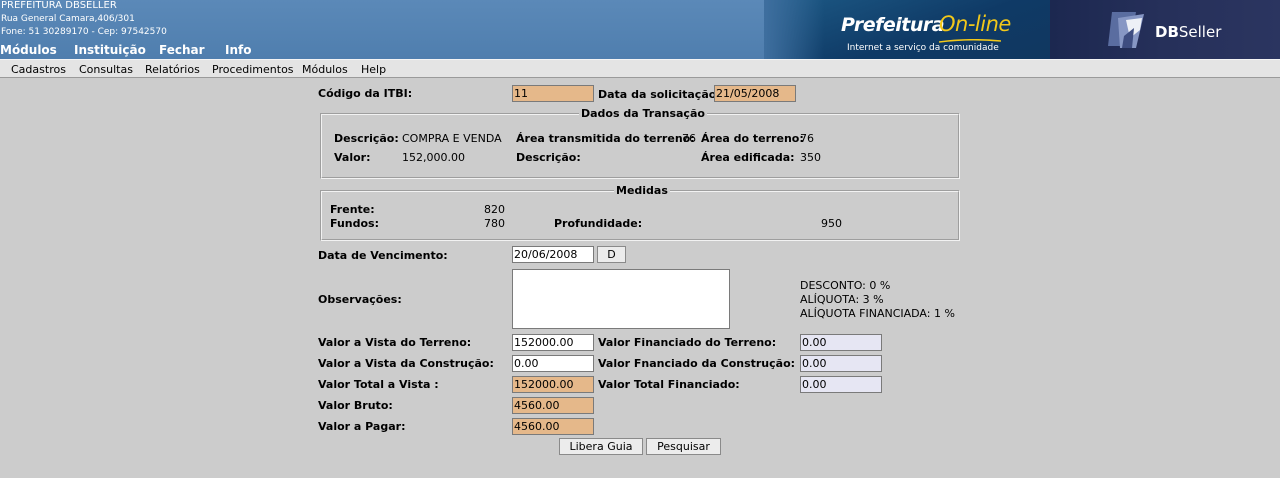  What do you see at coordinates (755, 93) in the screenshot?
I see `data-solicitacao-field: 21/05/2008` at bounding box center [755, 93].